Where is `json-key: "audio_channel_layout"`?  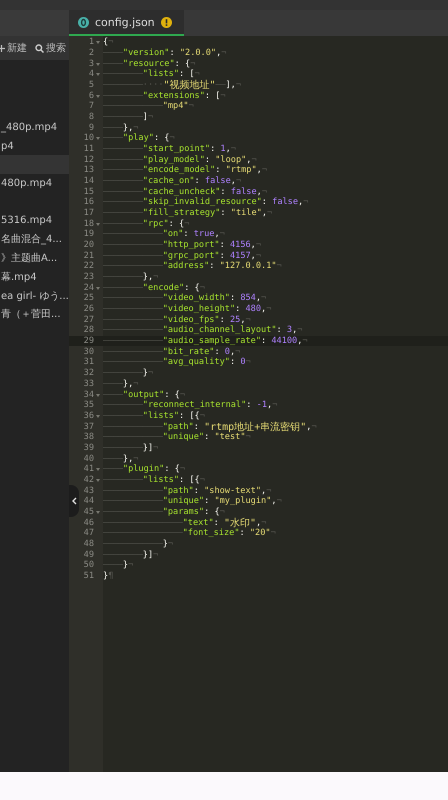 json-key: "audio_channel_layout" is located at coordinates (219, 330).